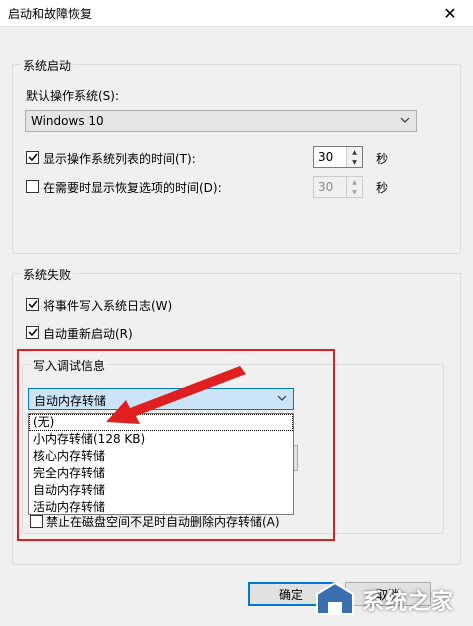  I want to click on auto-restart-checkbox, so click(32, 332).